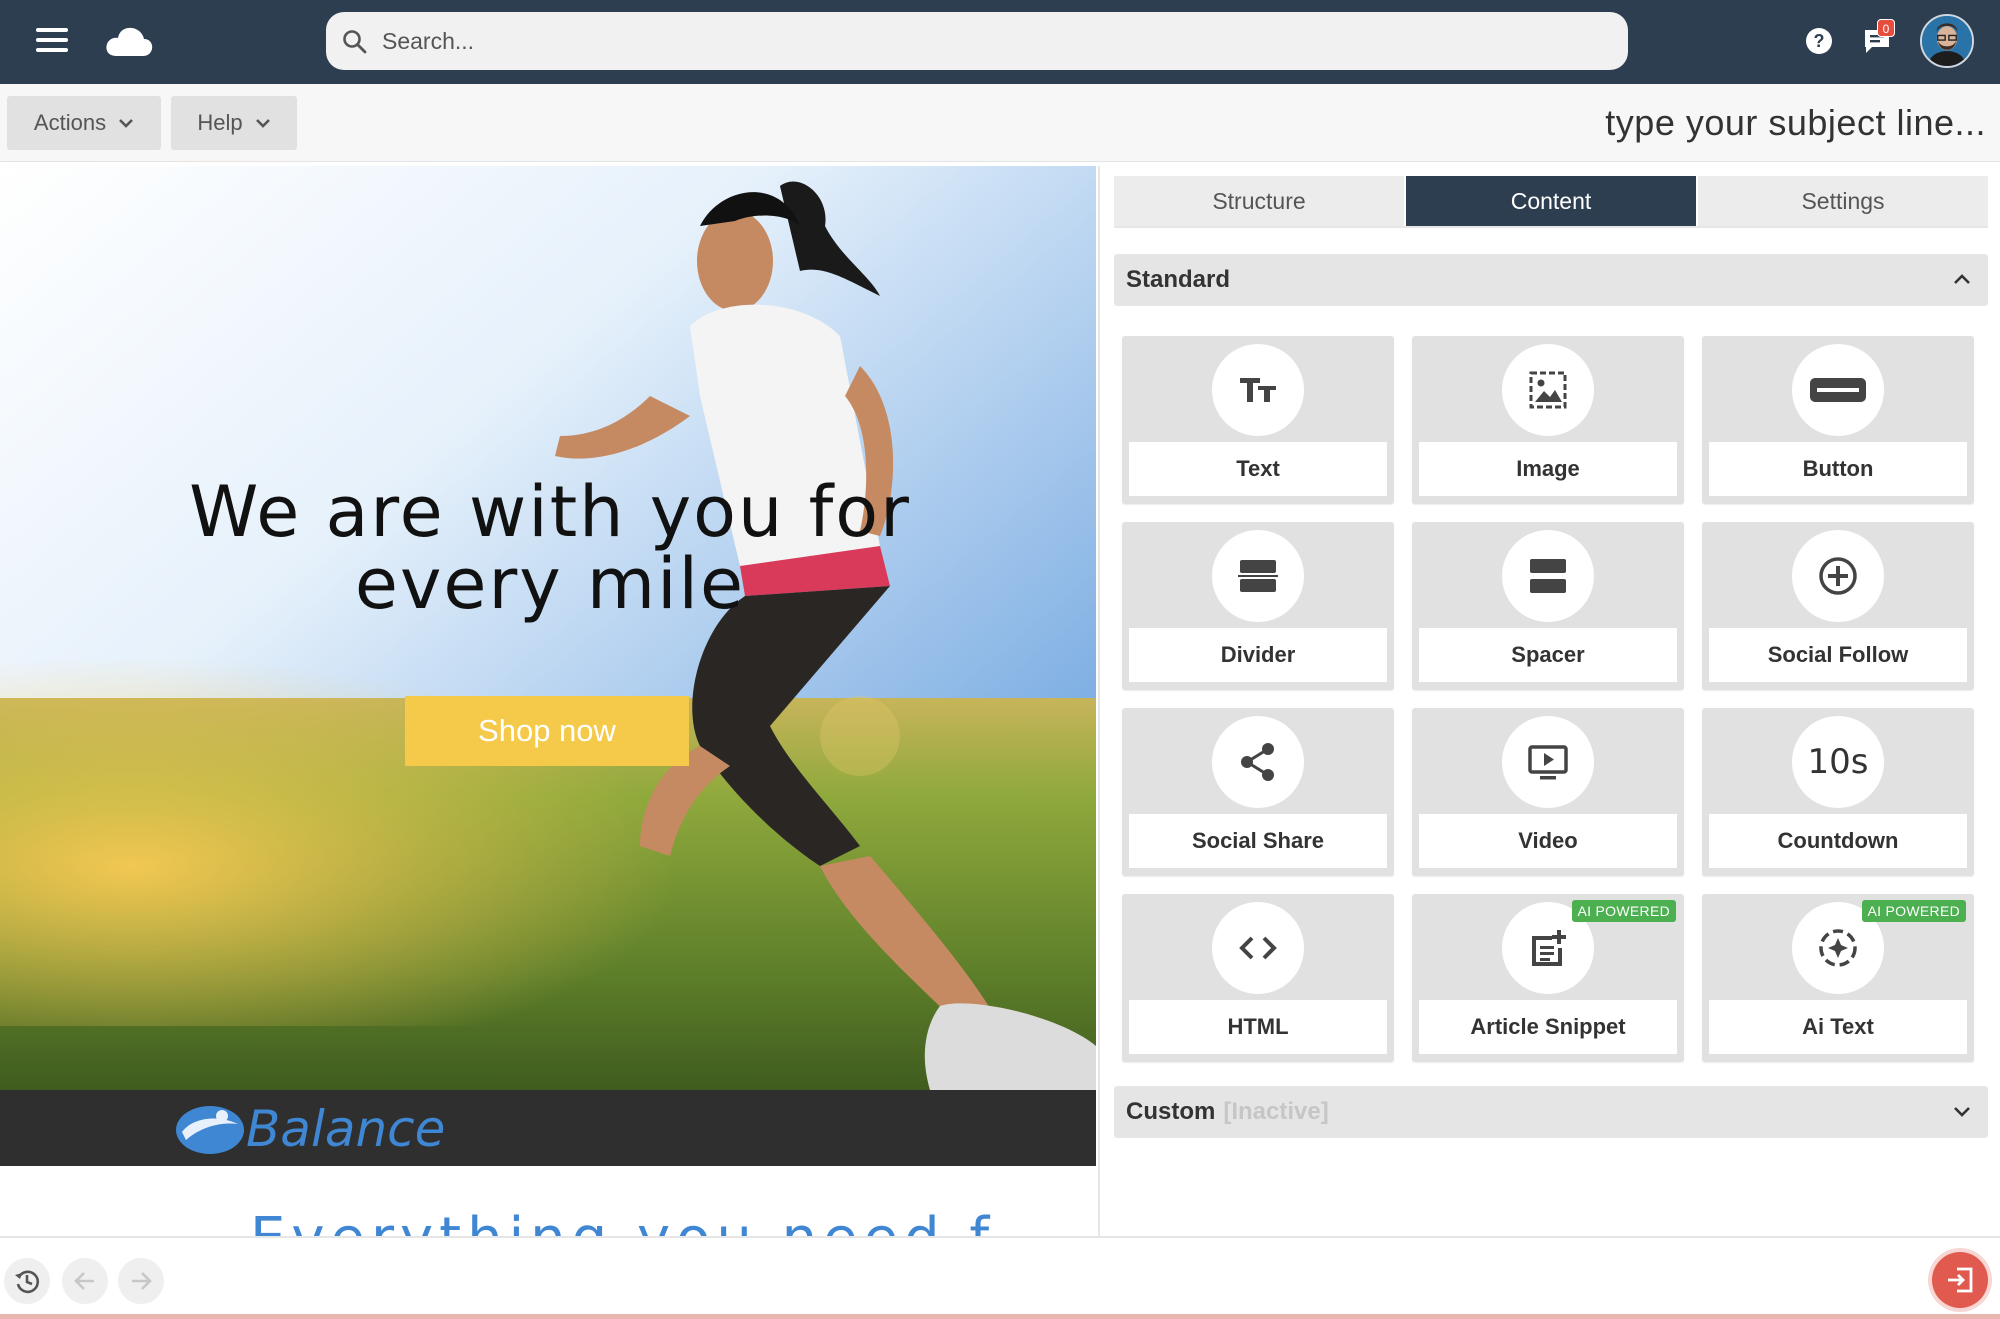 The image size is (2000, 1319). Describe the element at coordinates (1551, 280) in the screenshot. I see `standard-section-header: Standard` at that location.